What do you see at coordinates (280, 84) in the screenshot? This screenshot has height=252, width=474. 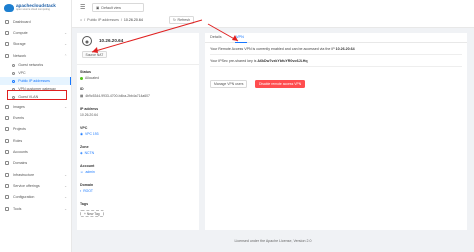 I see `disable-vpn-button: Disable remote access VPN` at bounding box center [280, 84].